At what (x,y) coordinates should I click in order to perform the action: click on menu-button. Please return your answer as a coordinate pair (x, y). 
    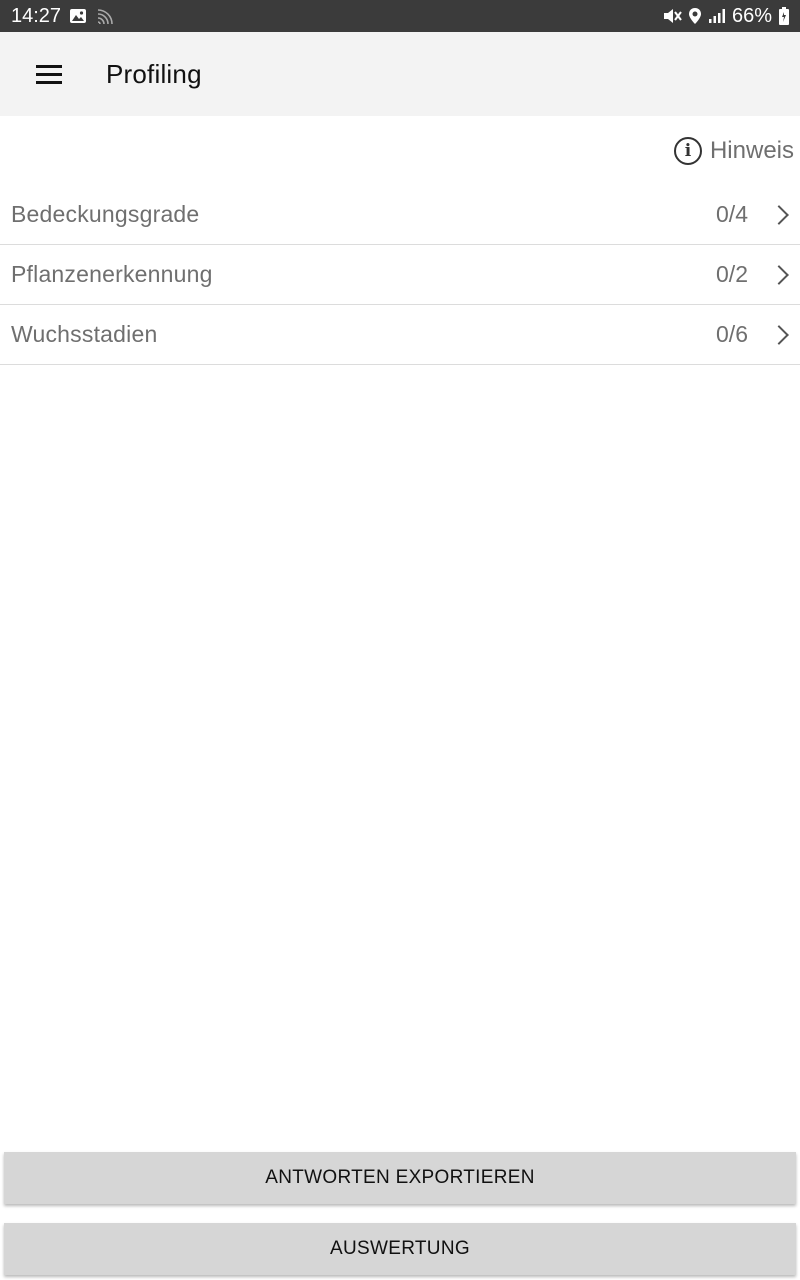
    Looking at the image, I should click on (49, 74).